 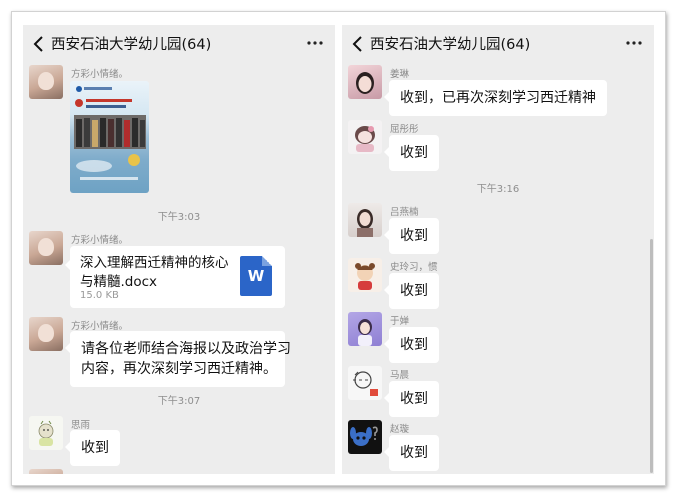 I want to click on file-message: 深入理解西迁精神的核心与精髓.docx 15.0 KB W, so click(x=175, y=277).